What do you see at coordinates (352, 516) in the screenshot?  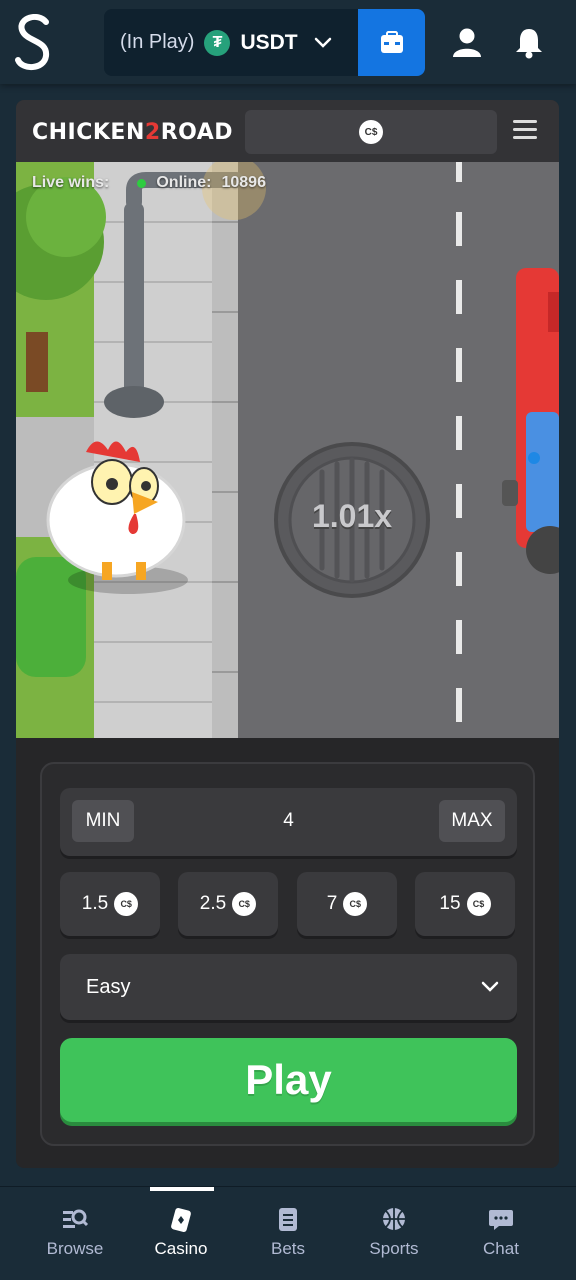 I see `multiplier-label: 1.01x` at bounding box center [352, 516].